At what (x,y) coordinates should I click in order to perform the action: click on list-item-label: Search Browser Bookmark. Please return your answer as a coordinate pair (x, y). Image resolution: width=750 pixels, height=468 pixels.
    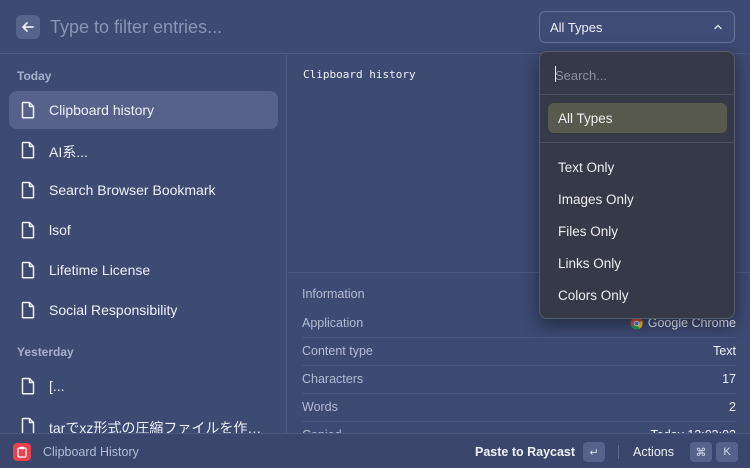
    Looking at the image, I should click on (132, 190).